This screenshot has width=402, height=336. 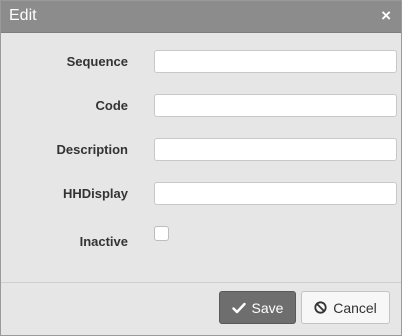 I want to click on code-input, so click(x=275, y=105).